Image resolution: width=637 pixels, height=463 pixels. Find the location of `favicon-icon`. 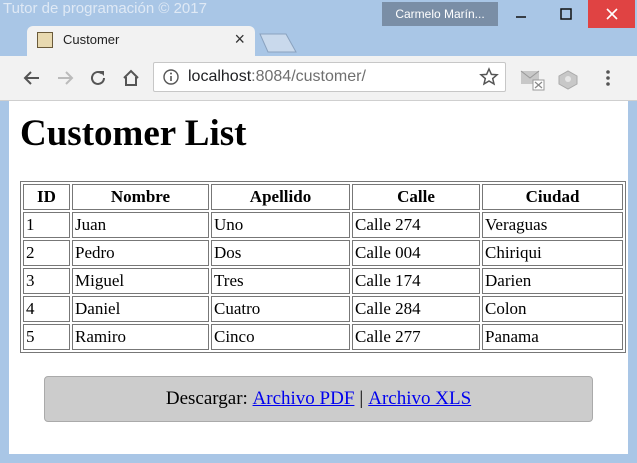

favicon-icon is located at coordinates (45, 40).